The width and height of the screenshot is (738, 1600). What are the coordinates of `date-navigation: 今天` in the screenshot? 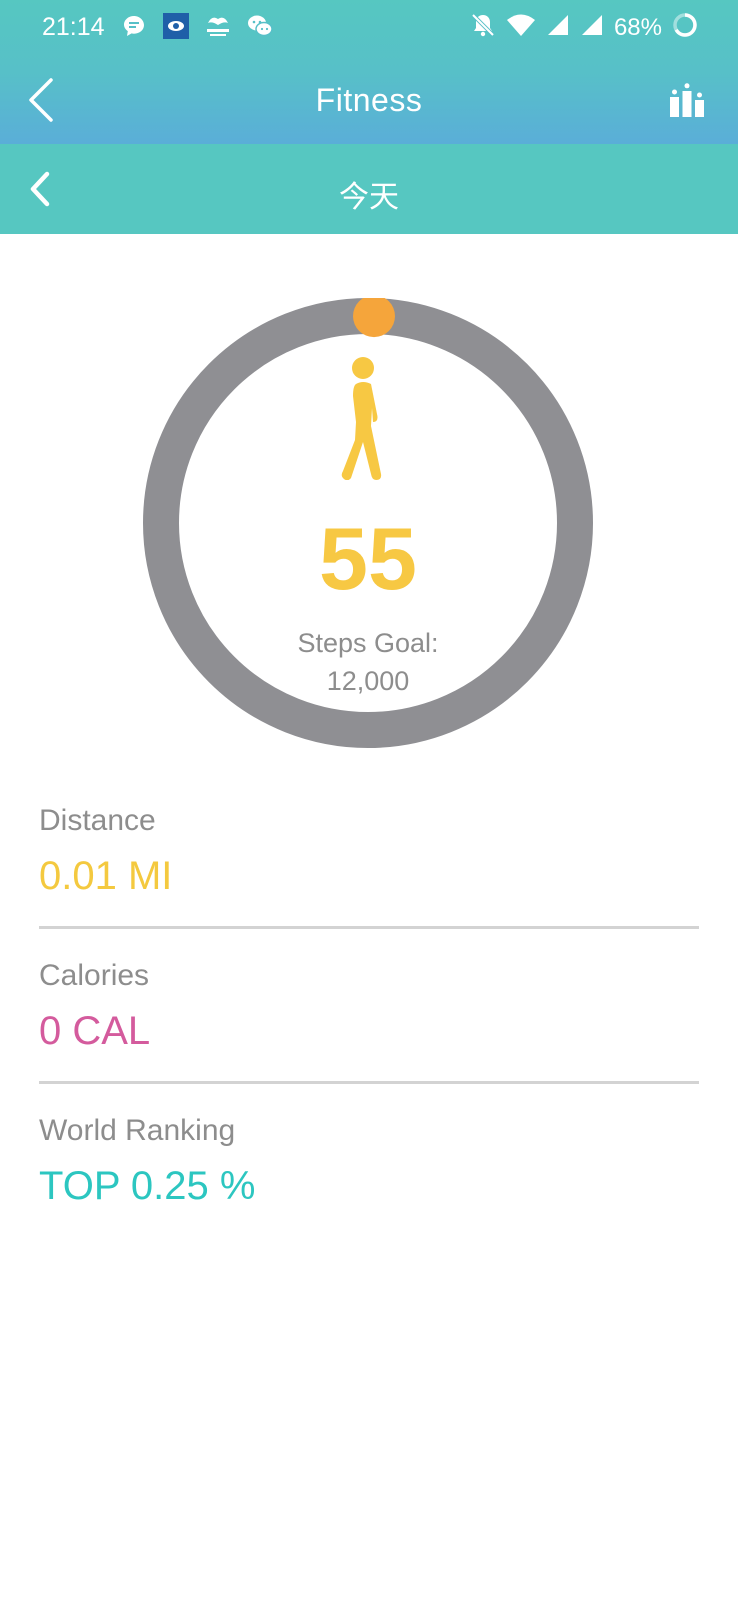 It's located at (369, 189).